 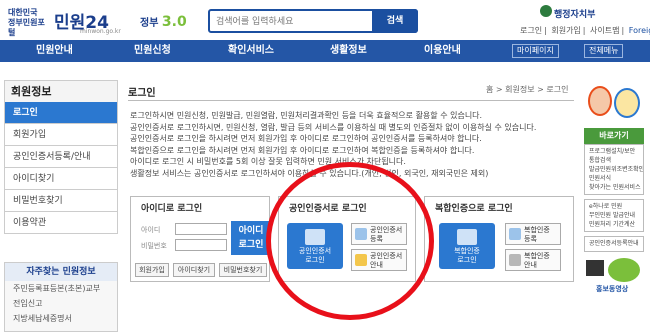 I want to click on faq-item: 지방세납세증명서, so click(x=61, y=318).